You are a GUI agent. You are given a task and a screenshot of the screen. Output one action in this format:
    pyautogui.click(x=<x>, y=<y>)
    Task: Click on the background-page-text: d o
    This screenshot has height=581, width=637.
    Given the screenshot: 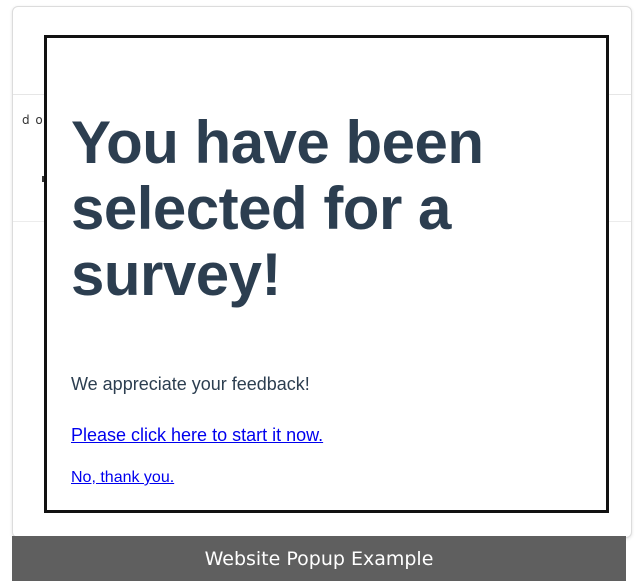 What is the action you would take?
    pyautogui.click(x=33, y=120)
    